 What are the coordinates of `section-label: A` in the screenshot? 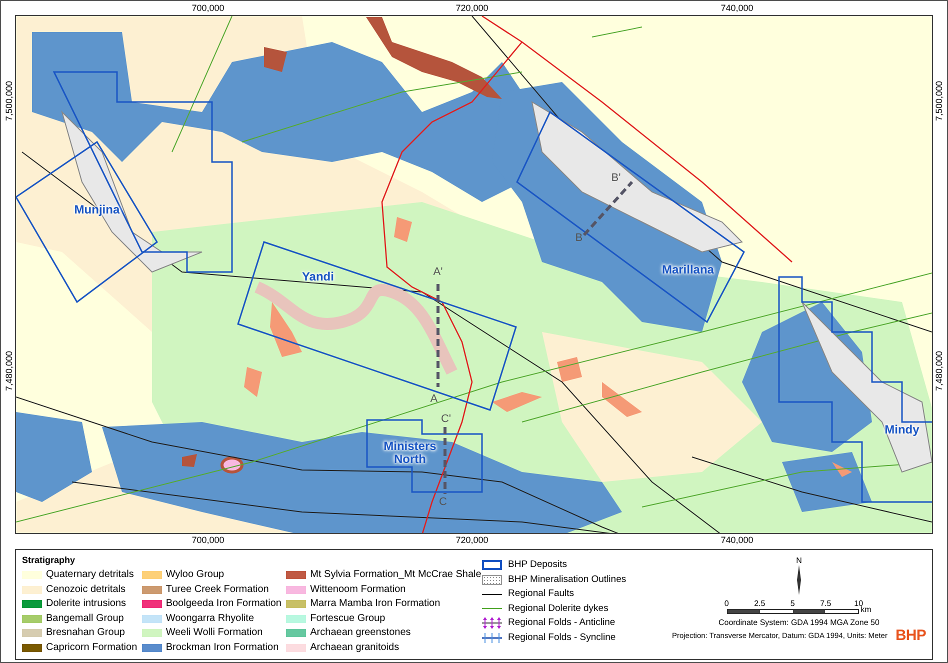 It's located at (434, 398).